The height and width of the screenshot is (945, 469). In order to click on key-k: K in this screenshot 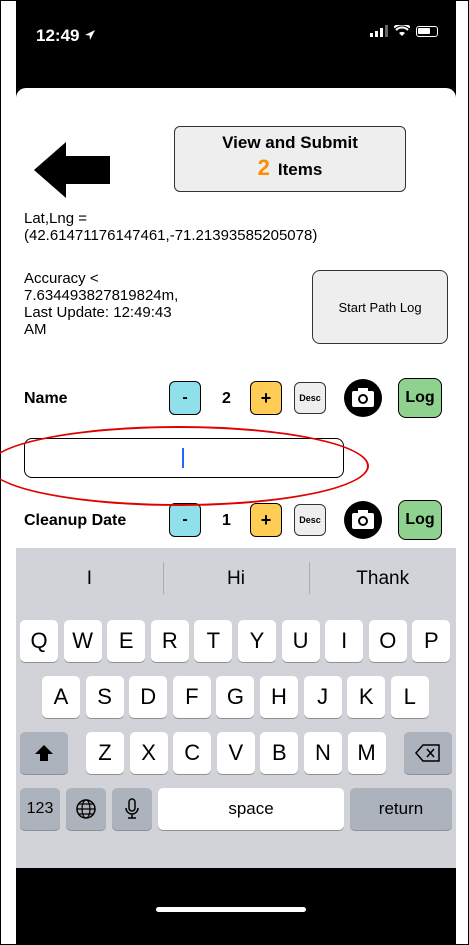, I will do `click(366, 697)`.